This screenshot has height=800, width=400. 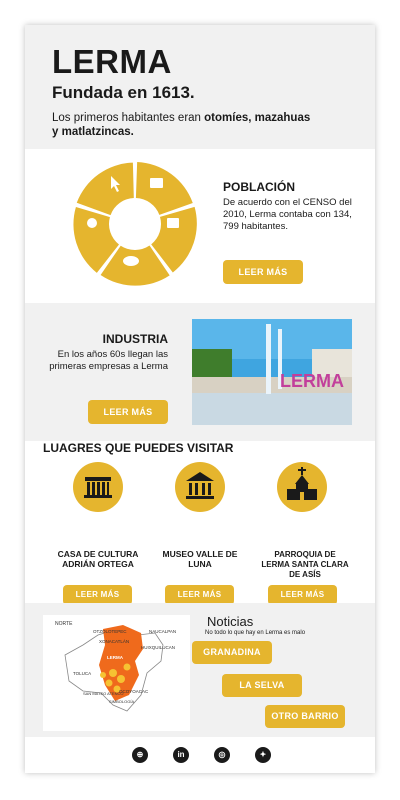 What do you see at coordinates (173, 223) in the screenshot?
I see `bag-icon` at bounding box center [173, 223].